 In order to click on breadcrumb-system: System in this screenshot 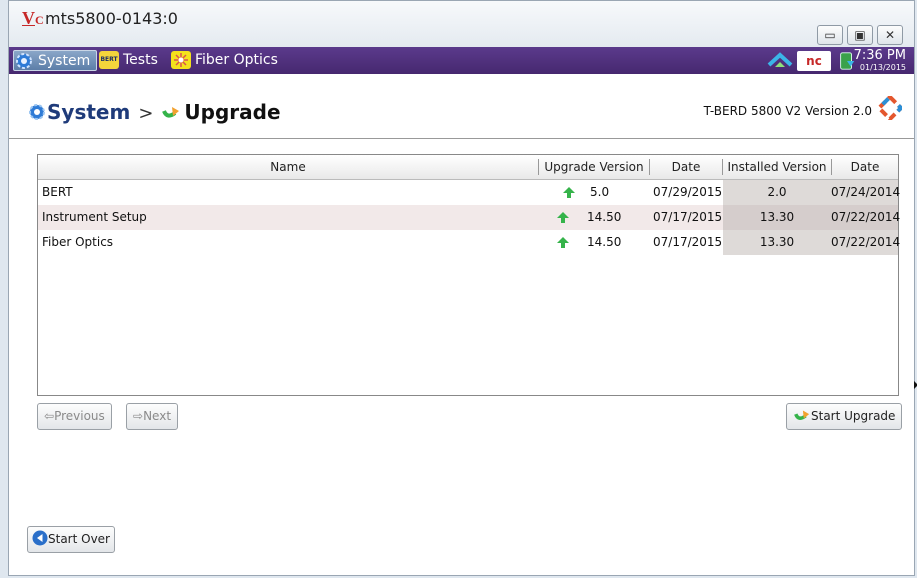, I will do `click(88, 112)`.